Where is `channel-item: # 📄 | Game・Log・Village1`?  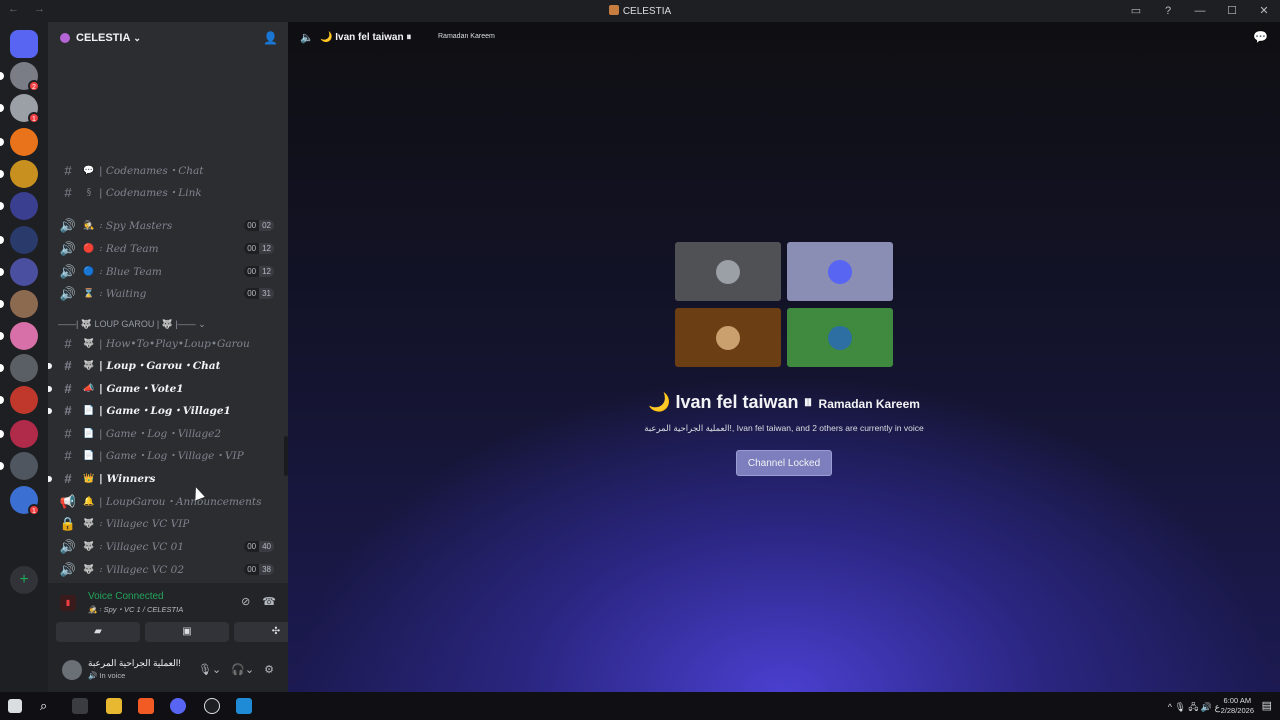
channel-item: # 📄 | Game・Log・Village1 is located at coordinates (164, 410).